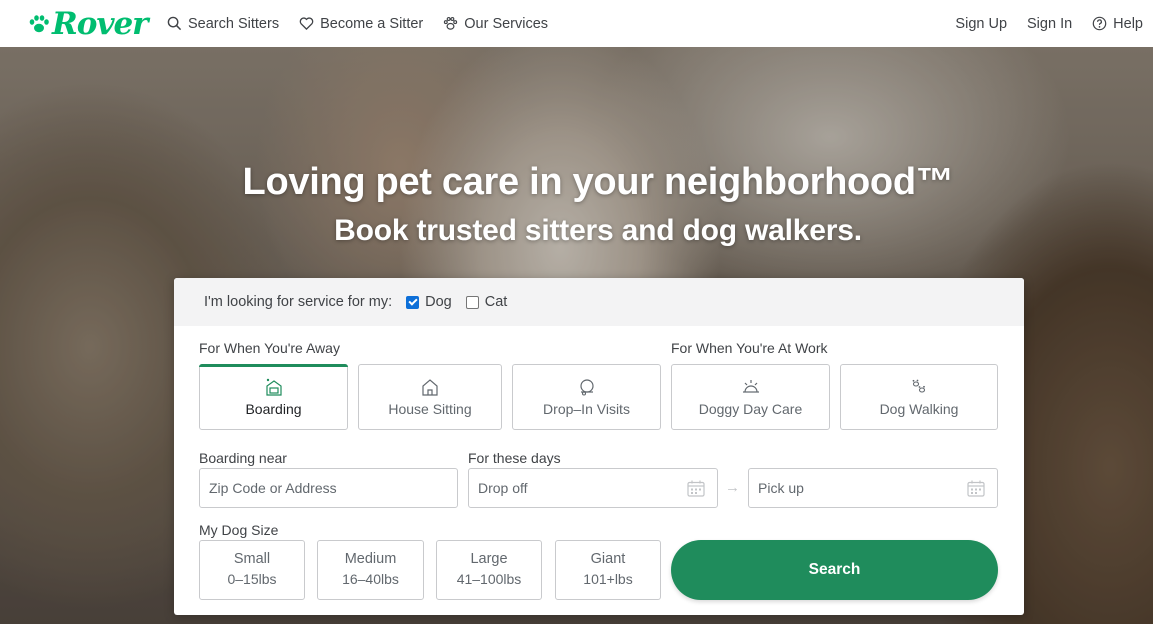 The height and width of the screenshot is (624, 1153). I want to click on nav-sign-in: Sign In, so click(1049, 24).